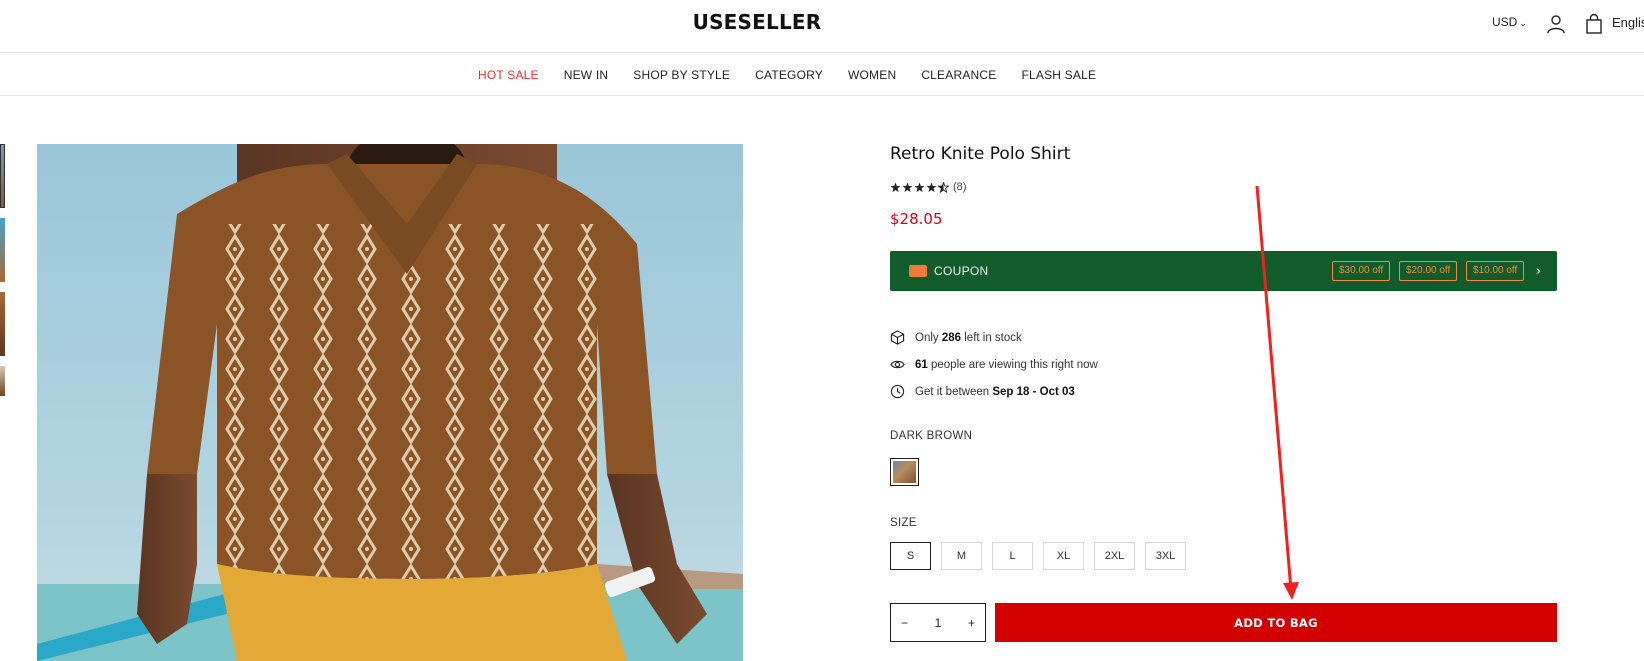 This screenshot has height=661, width=1644. What do you see at coordinates (1594, 24) in the screenshot?
I see `shopping-bag-icon` at bounding box center [1594, 24].